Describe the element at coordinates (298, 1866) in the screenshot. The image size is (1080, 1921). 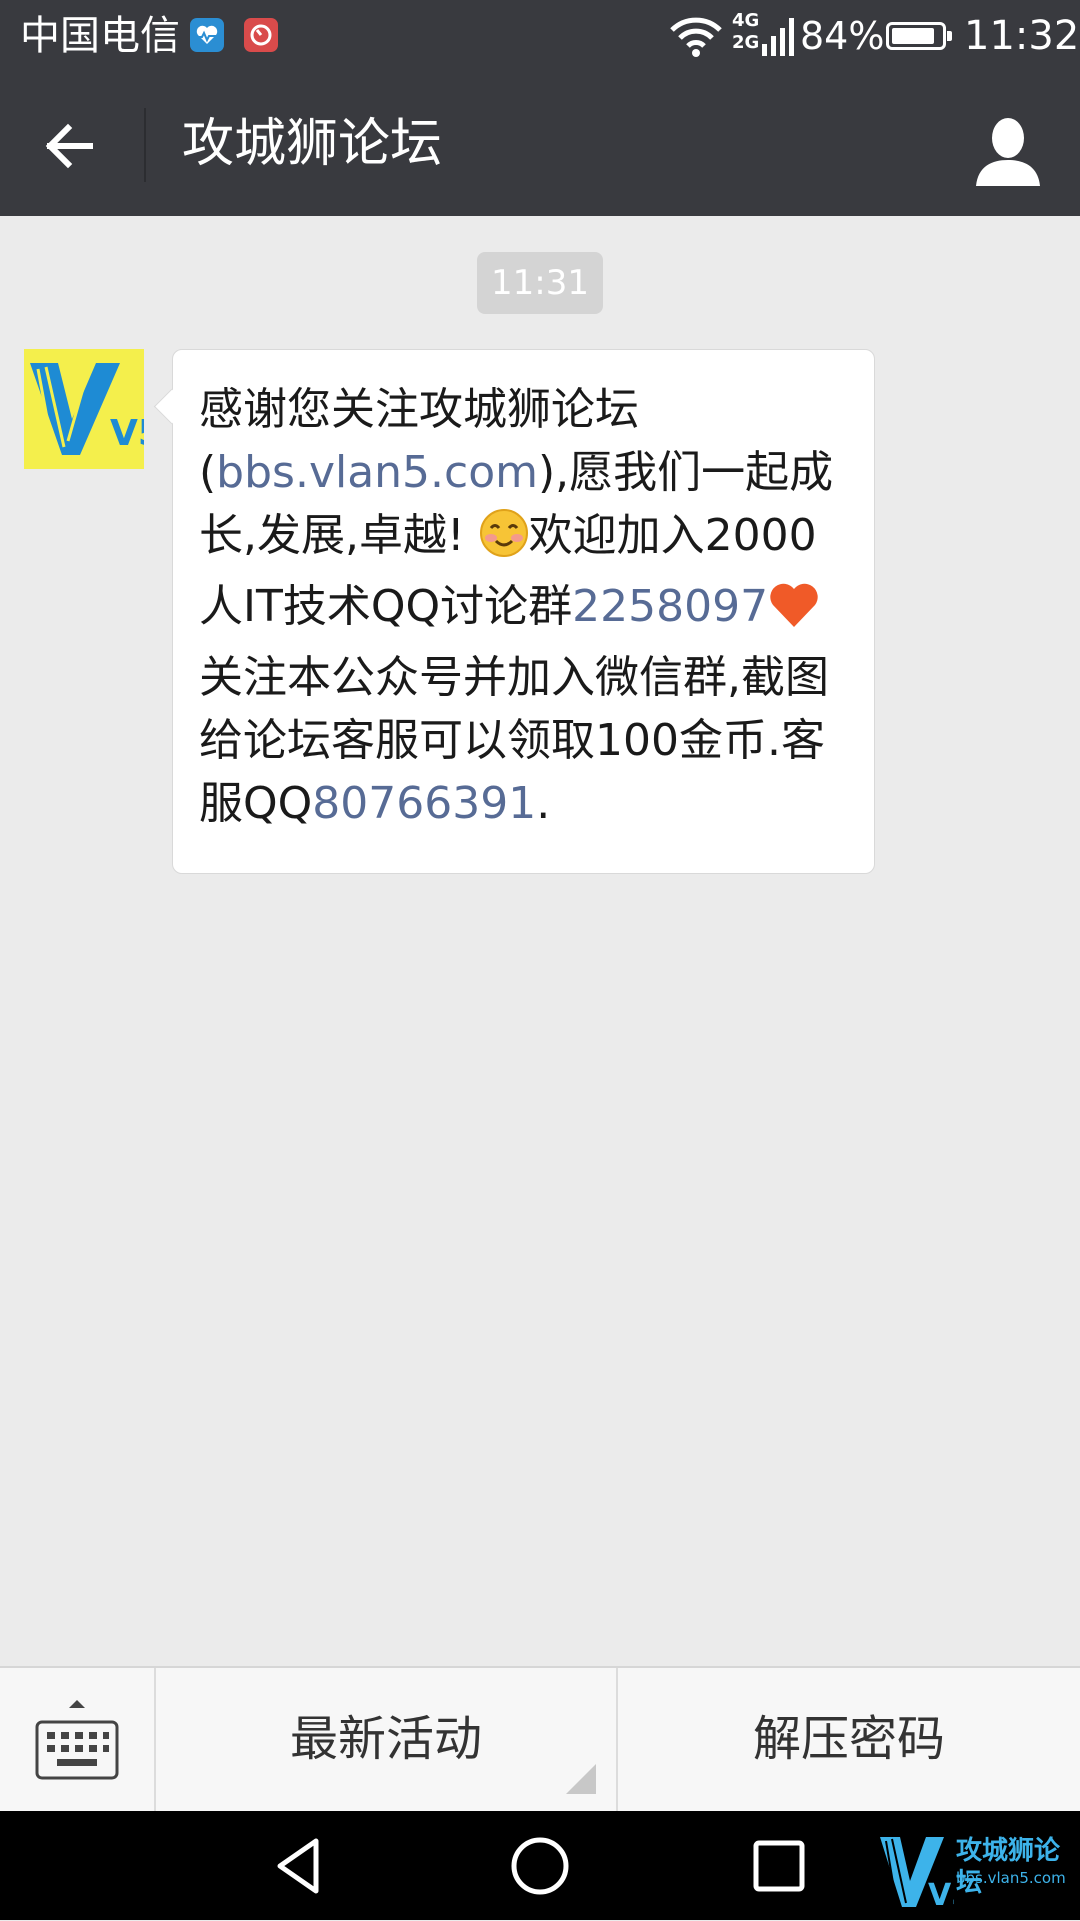
I see `triangle-back-icon` at that location.